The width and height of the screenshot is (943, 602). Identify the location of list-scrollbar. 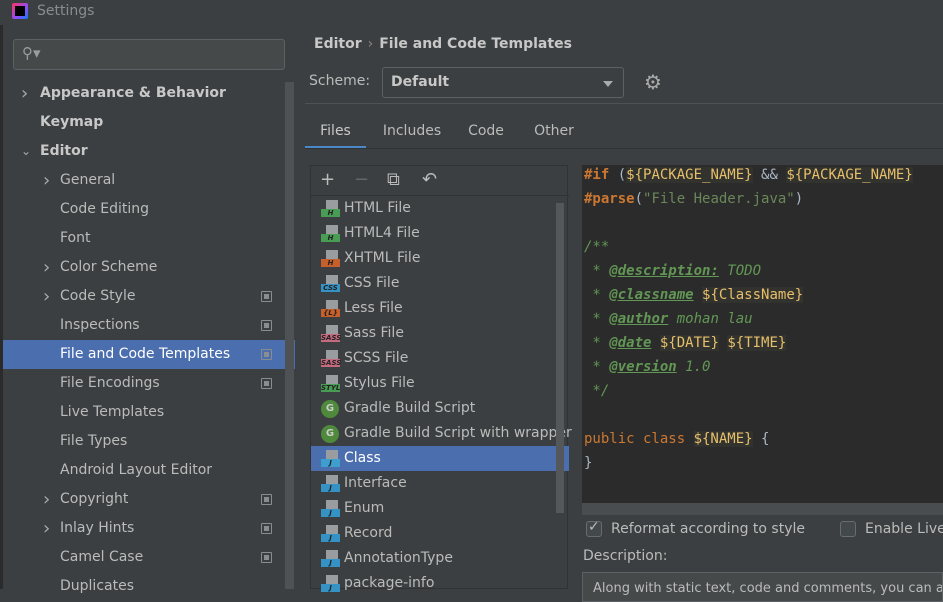
(560, 358).